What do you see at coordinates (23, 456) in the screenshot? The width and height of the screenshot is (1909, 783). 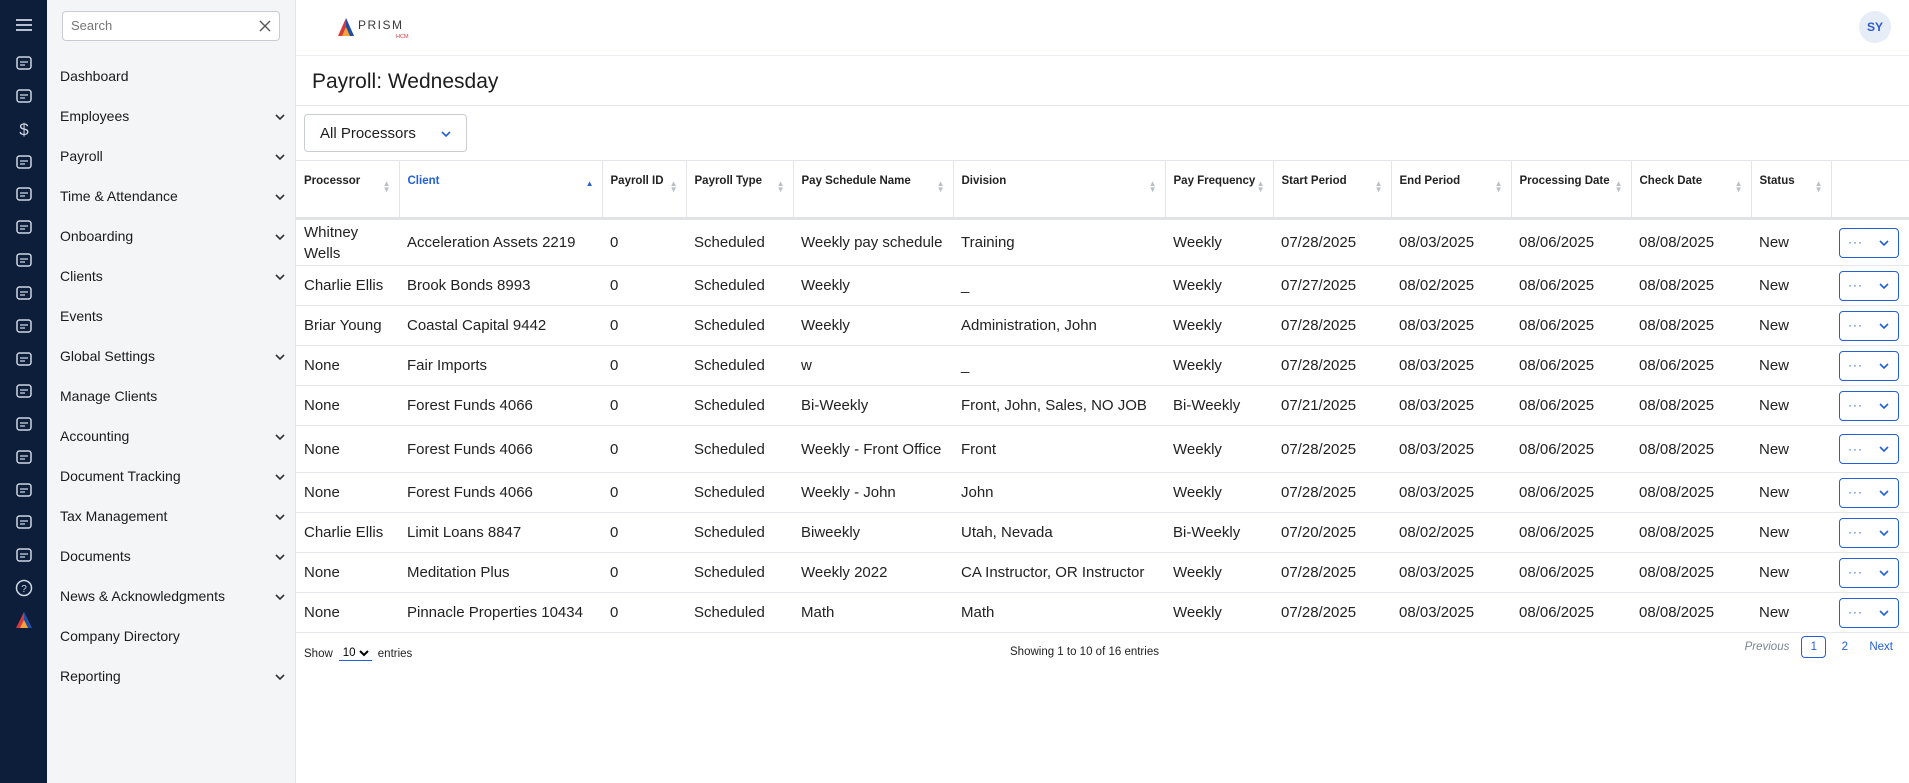 I see `documents-folder-icon` at bounding box center [23, 456].